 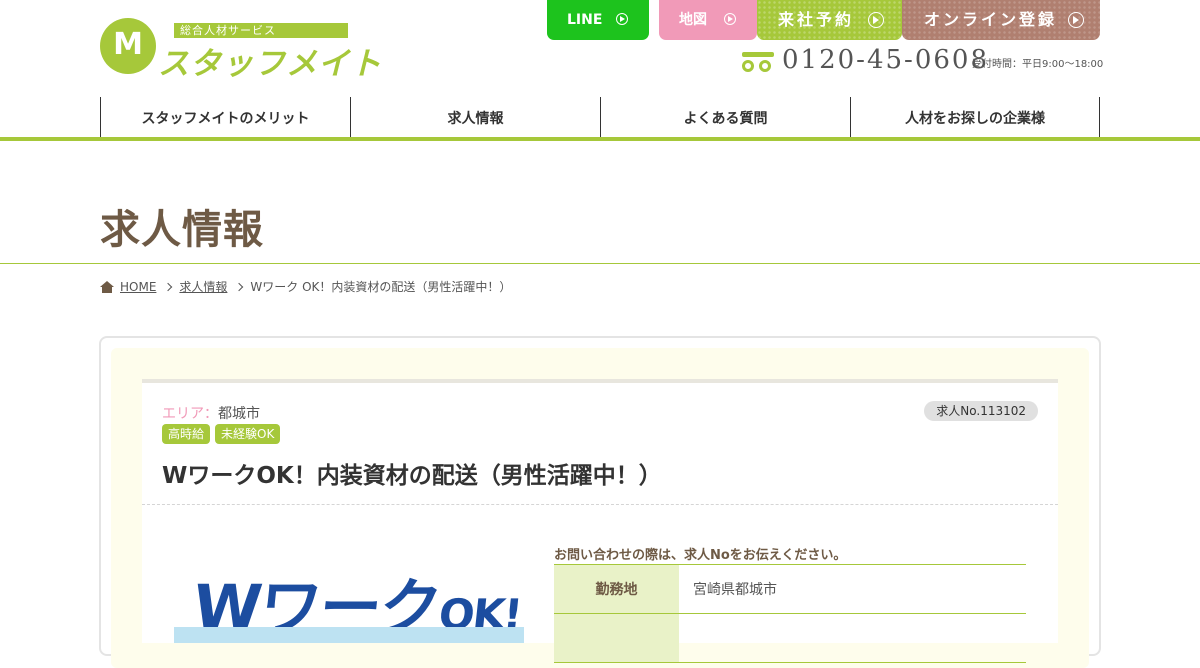 I want to click on tag-high-pay: 高時給, so click(x=186, y=434).